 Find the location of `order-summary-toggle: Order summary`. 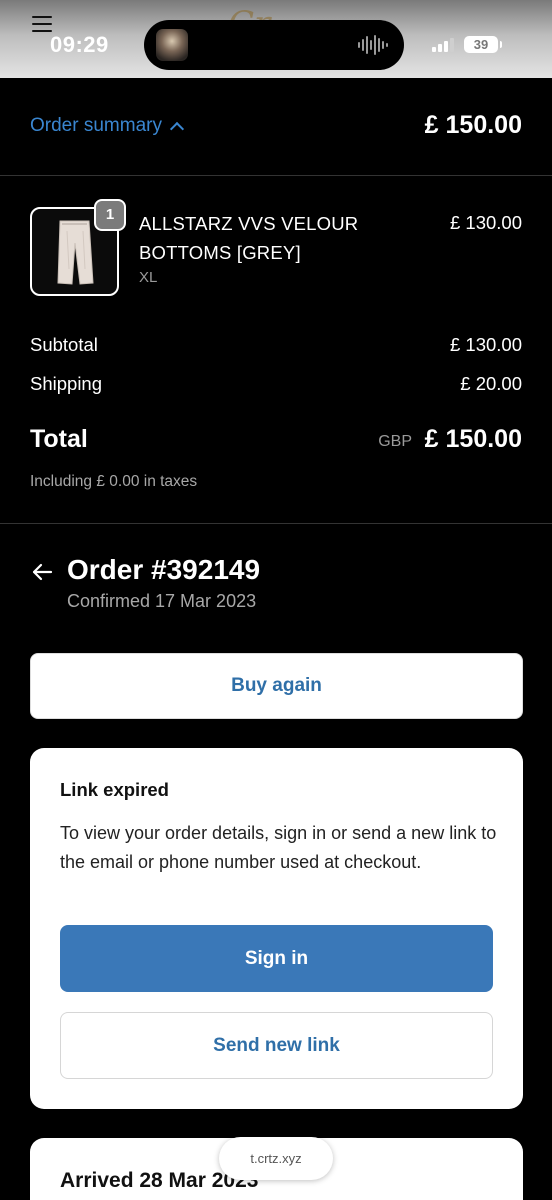

order-summary-toggle: Order summary is located at coordinates (107, 126).